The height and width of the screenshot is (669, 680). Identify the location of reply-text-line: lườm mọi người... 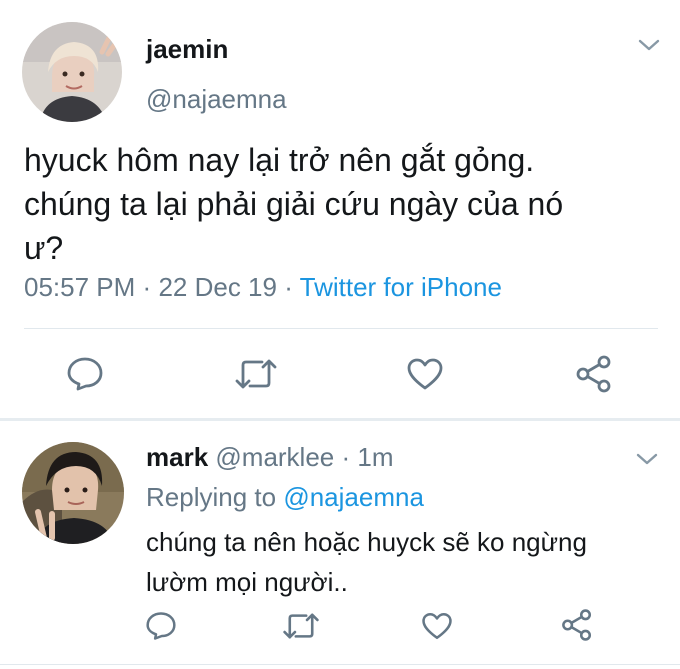
(247, 582).